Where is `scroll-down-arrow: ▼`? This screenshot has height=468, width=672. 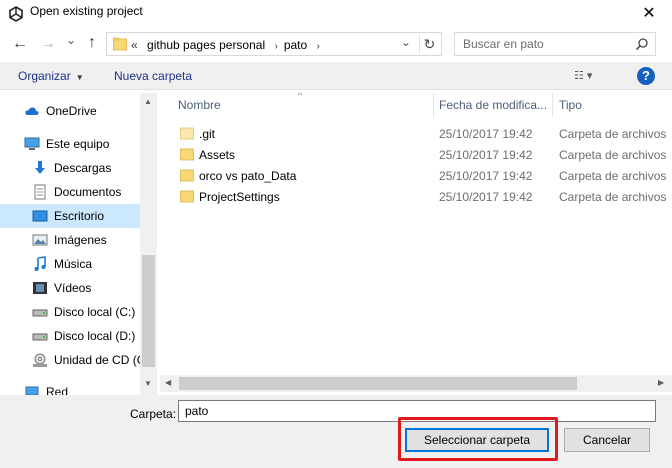 scroll-down-arrow: ▼ is located at coordinates (148, 383).